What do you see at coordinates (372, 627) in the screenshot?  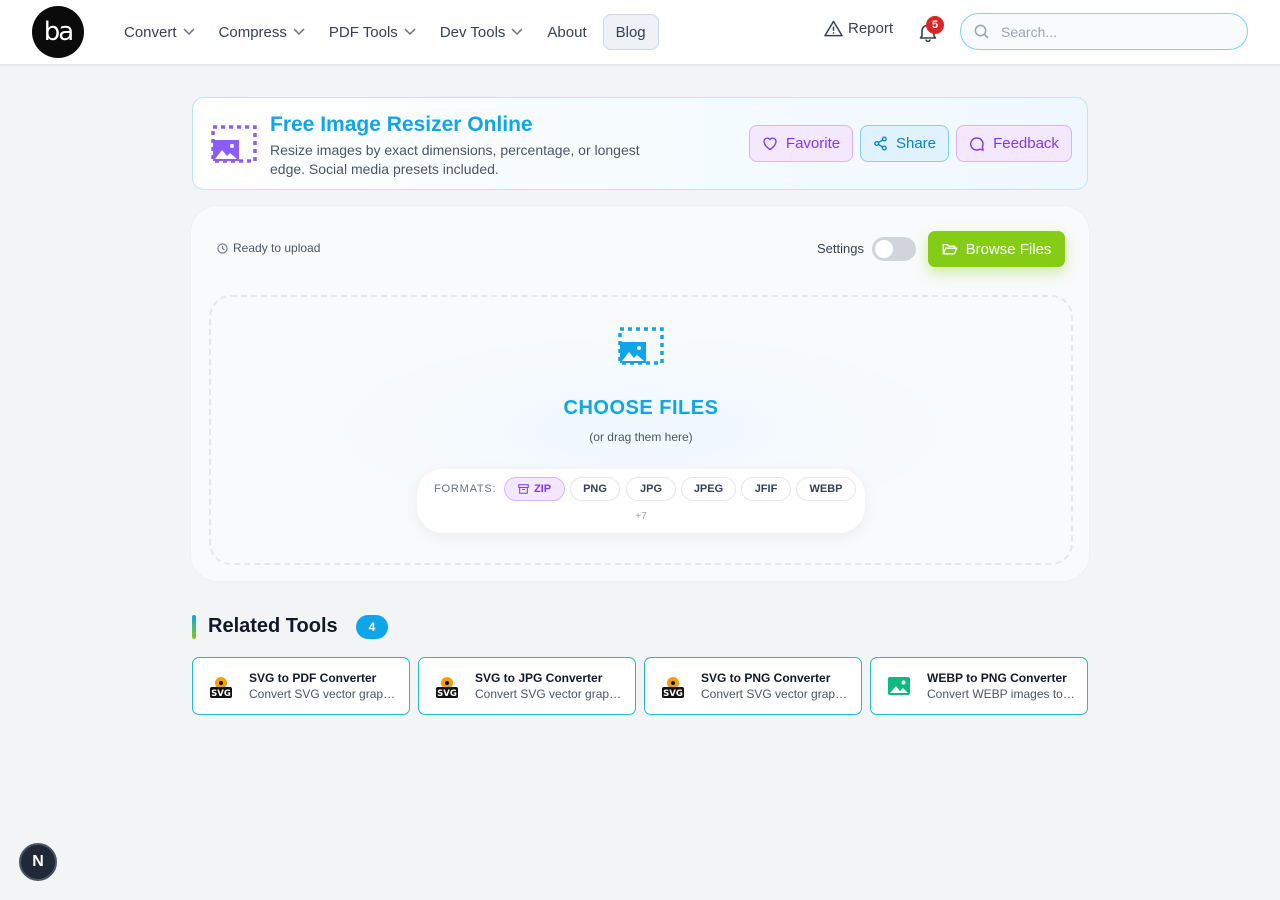 I see `related-tools-count: 4` at bounding box center [372, 627].